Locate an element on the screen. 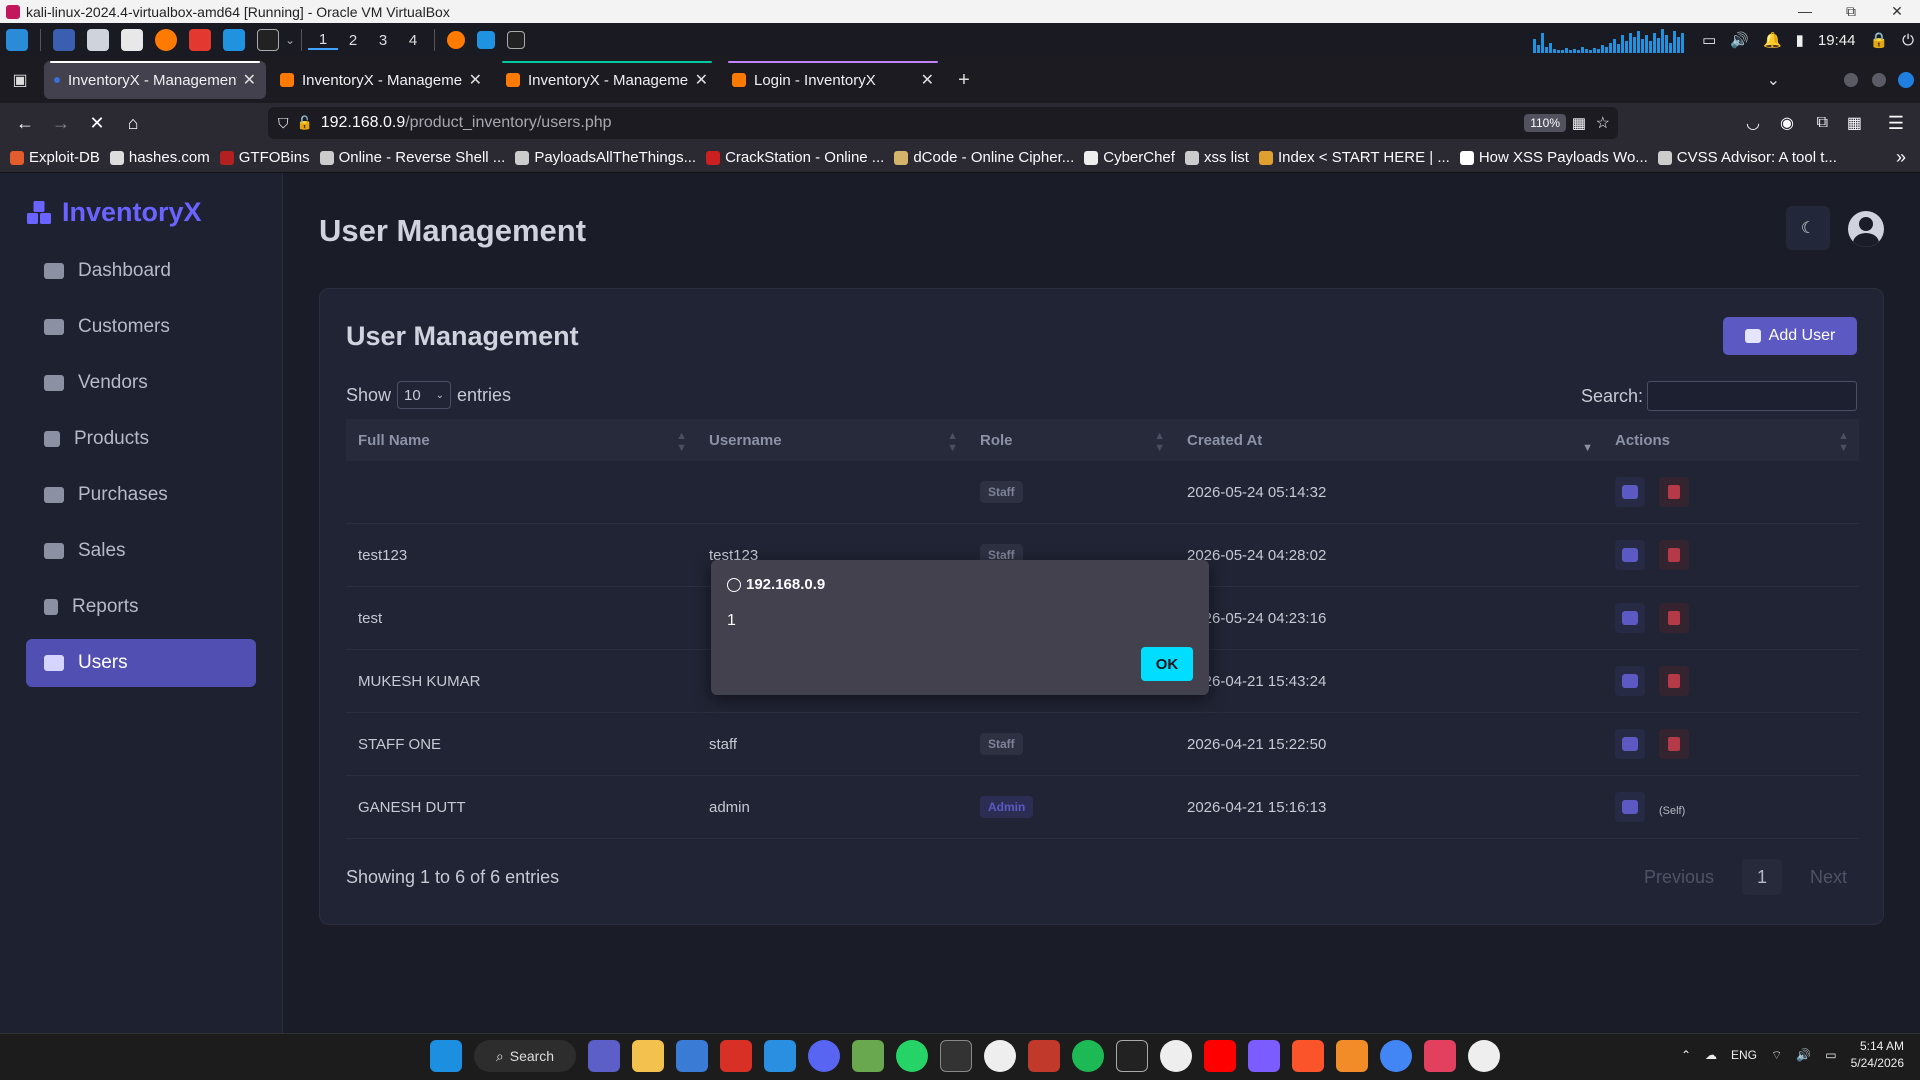 Image resolution: width=1920 pixels, height=1080 pixels. github-icon is located at coordinates (1176, 1056).